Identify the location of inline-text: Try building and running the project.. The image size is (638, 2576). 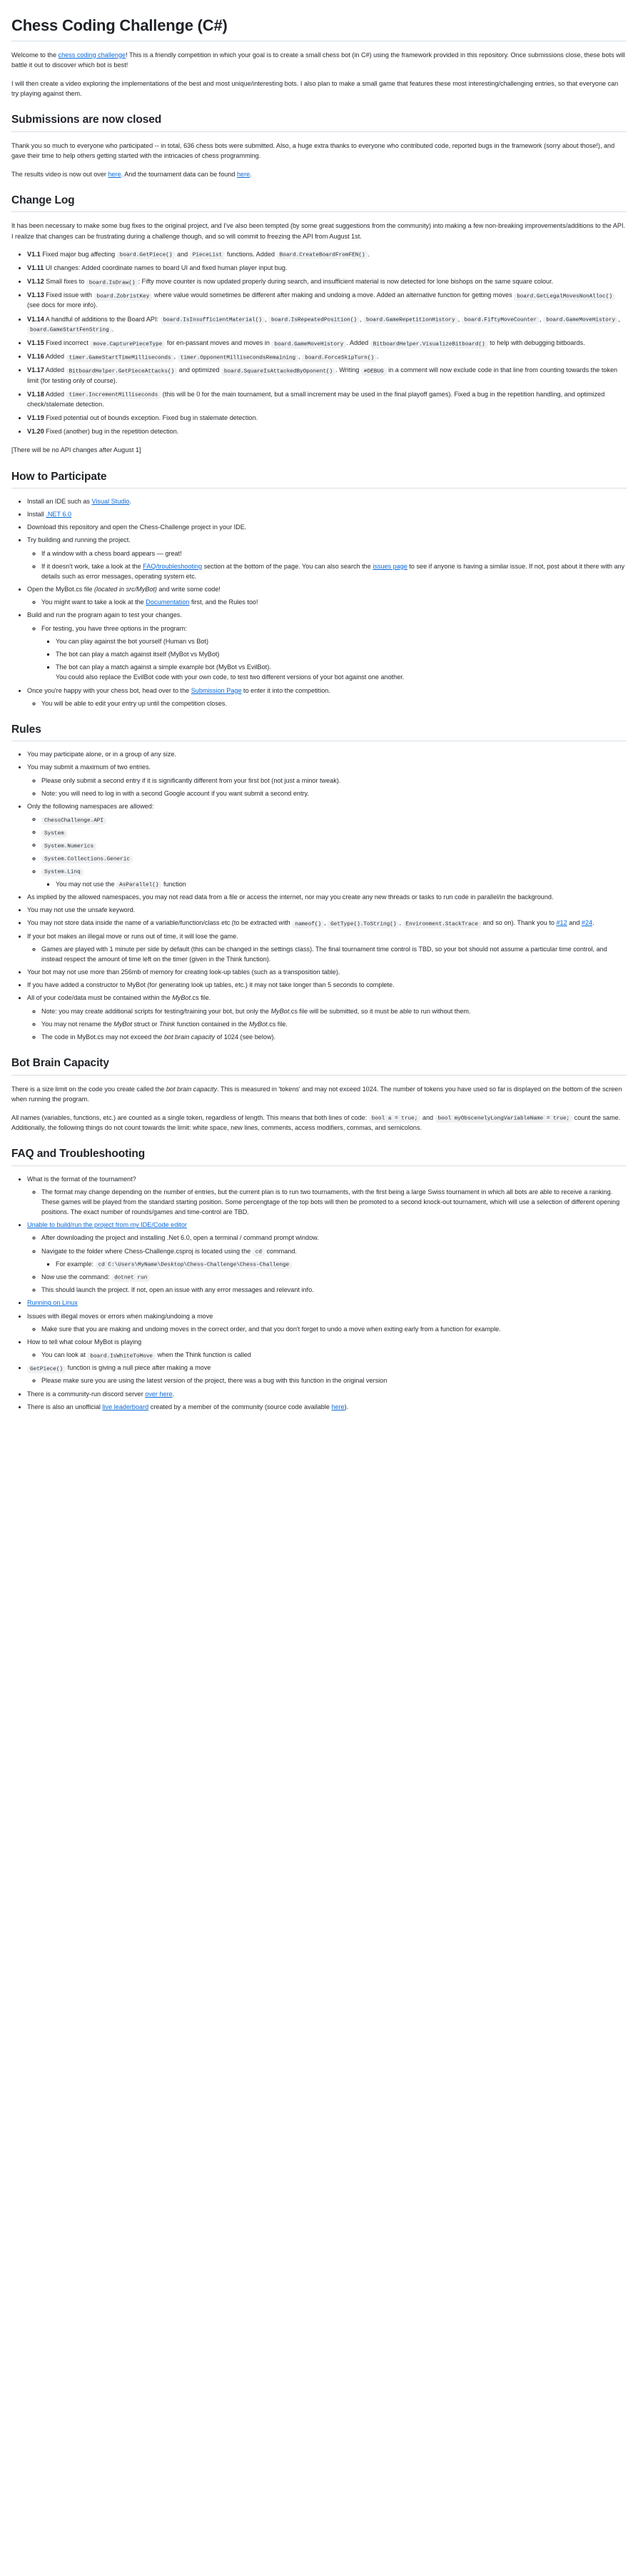
(79, 540).